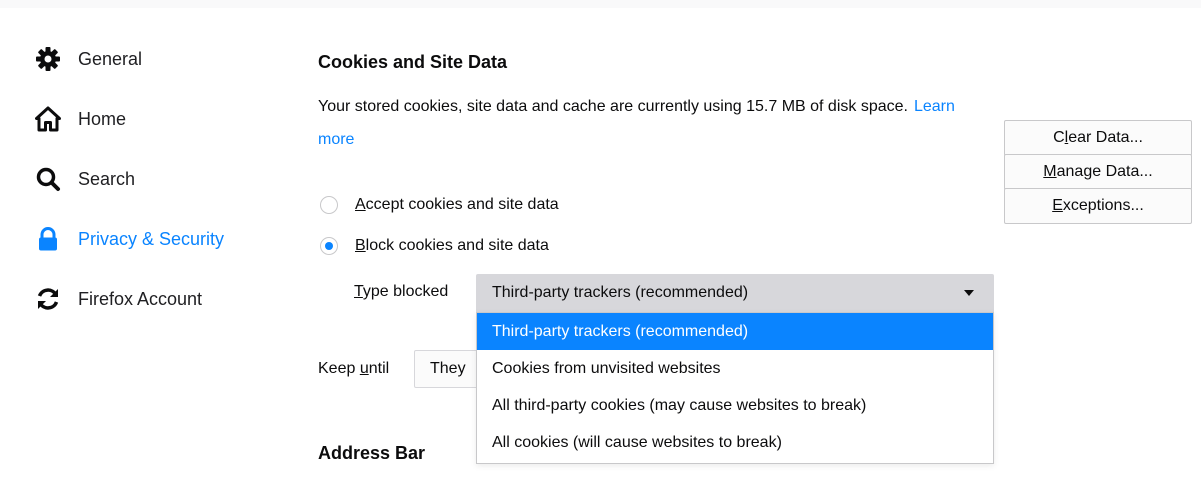  I want to click on address-bar-heading: Address Bar, so click(372, 453).